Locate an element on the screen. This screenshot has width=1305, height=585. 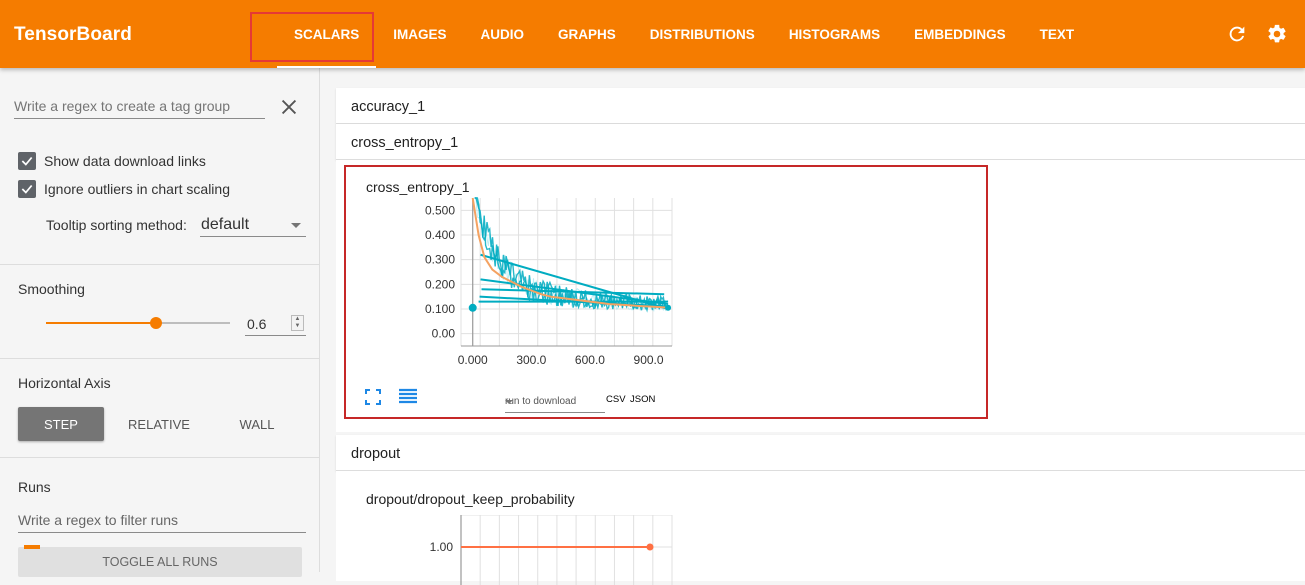
y-tick-label: 1.00 is located at coordinates (442, 547).